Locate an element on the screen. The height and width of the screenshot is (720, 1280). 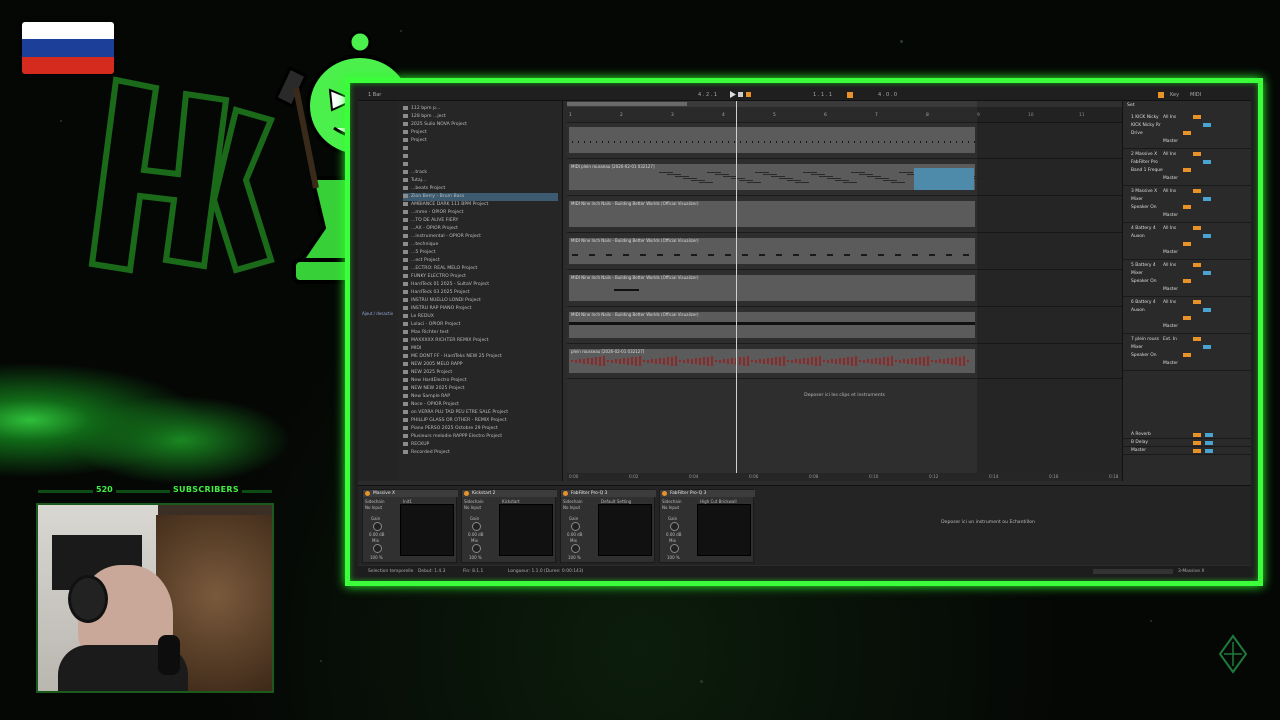
status-scroll is located at coordinates (1133, 571).